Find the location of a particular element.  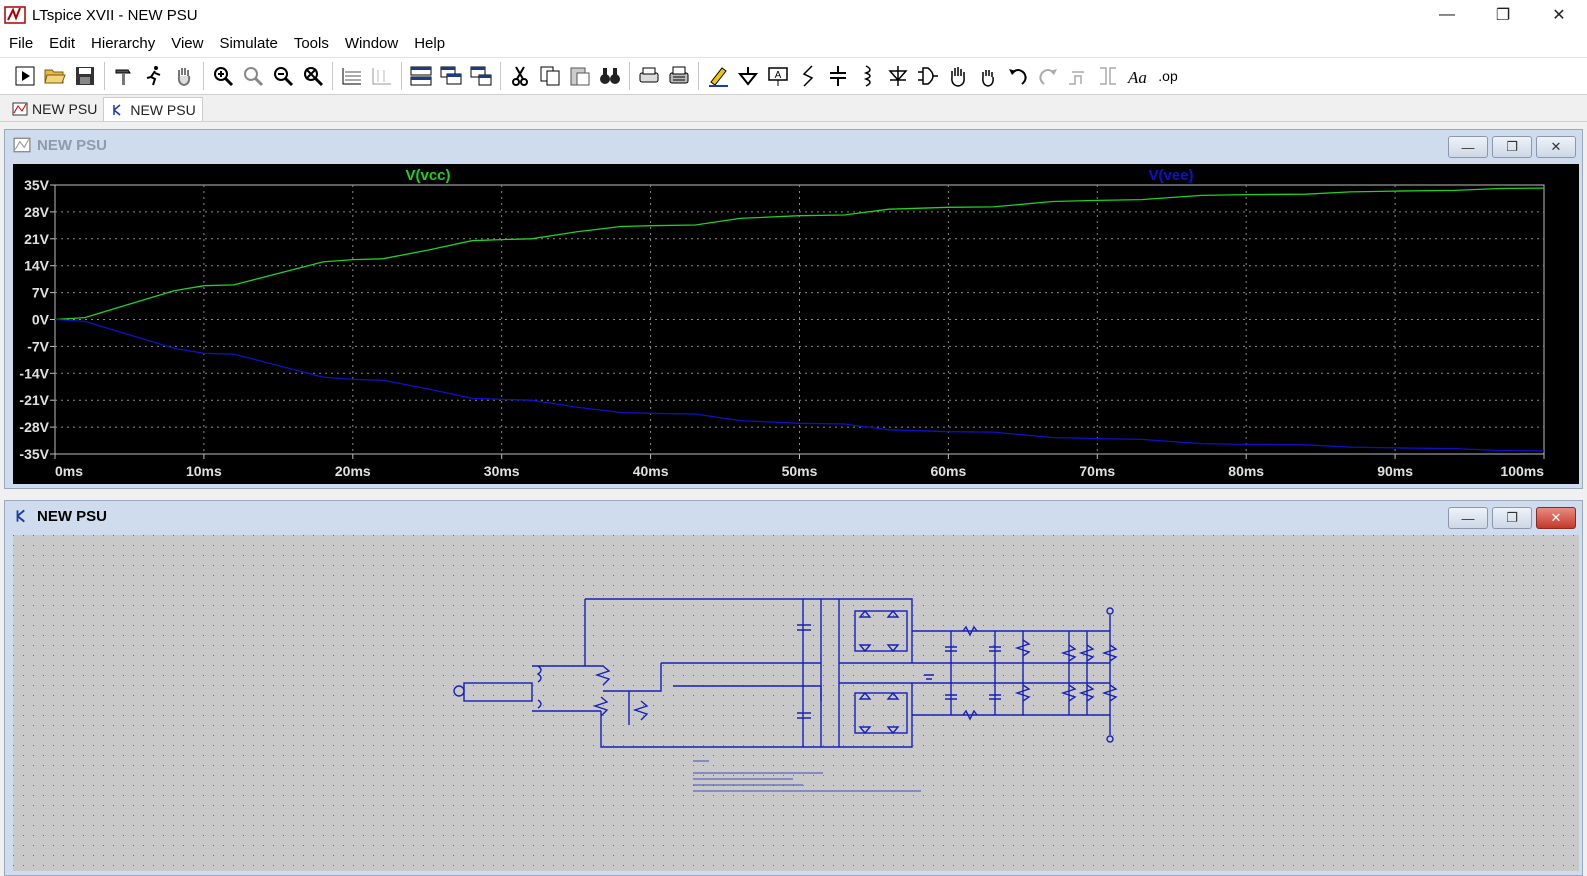

diode-button is located at coordinates (898, 76).